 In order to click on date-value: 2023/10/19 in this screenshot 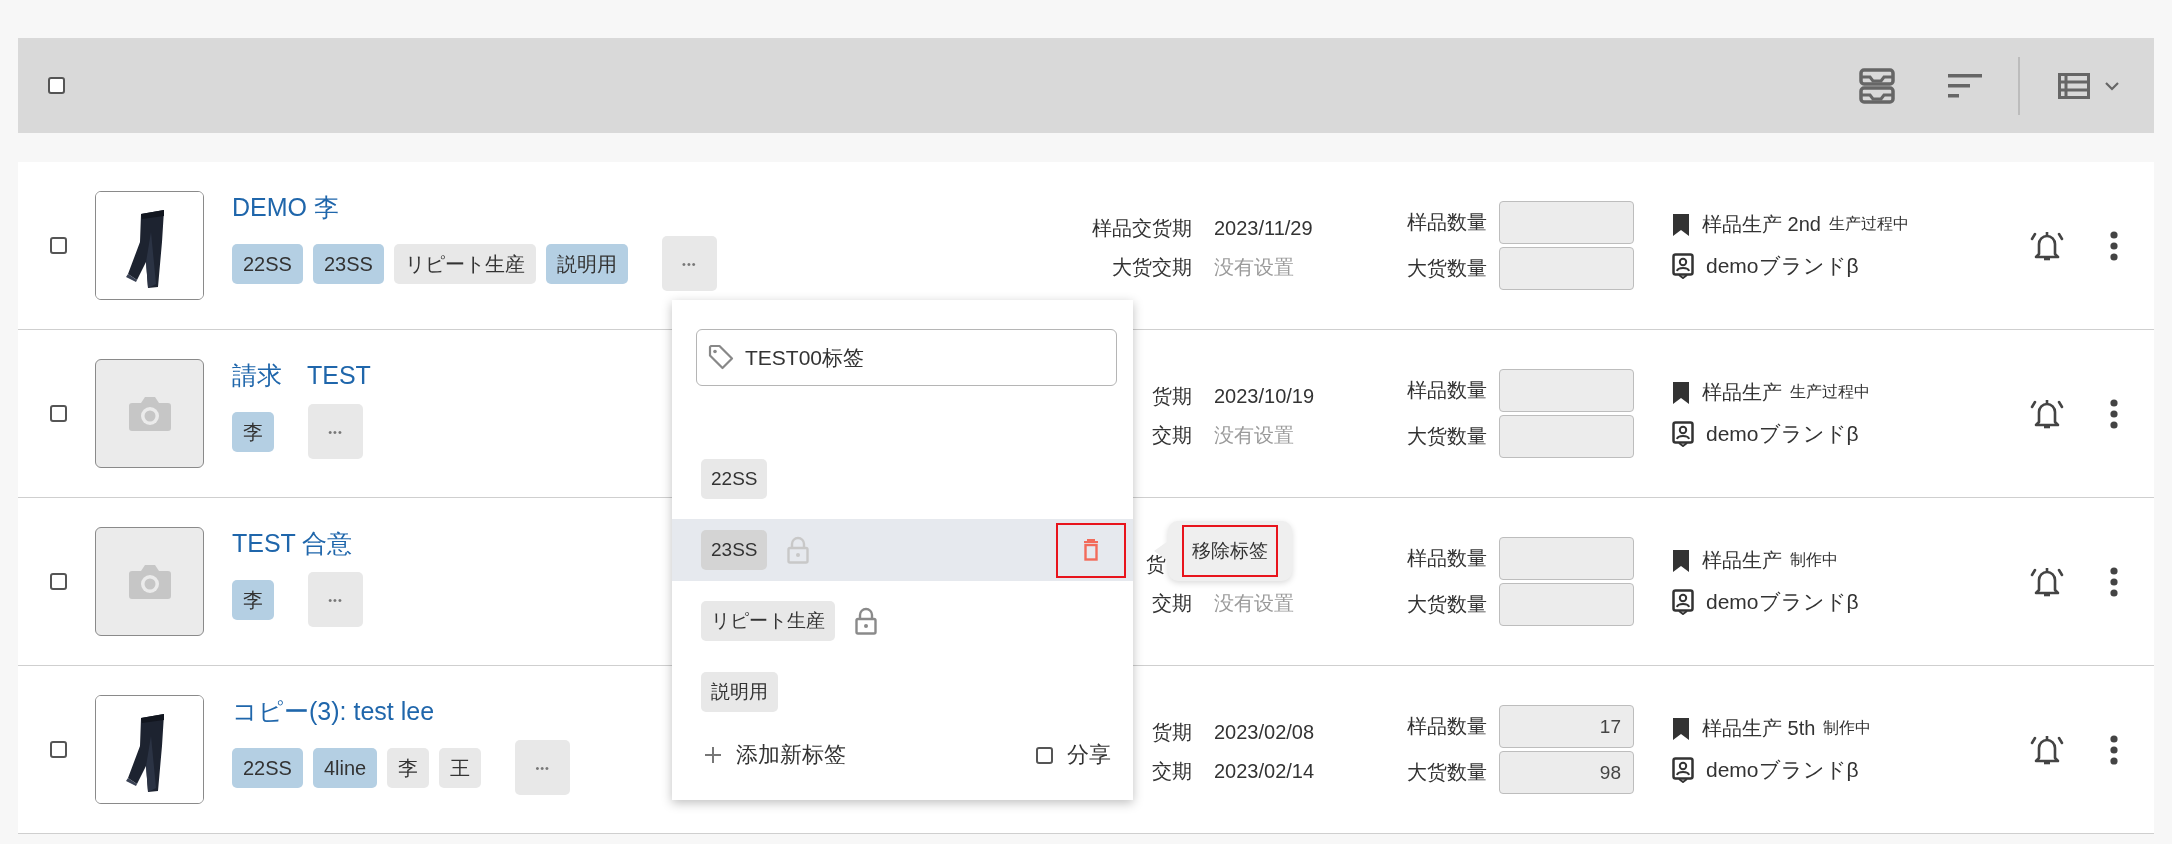, I will do `click(1265, 396)`.